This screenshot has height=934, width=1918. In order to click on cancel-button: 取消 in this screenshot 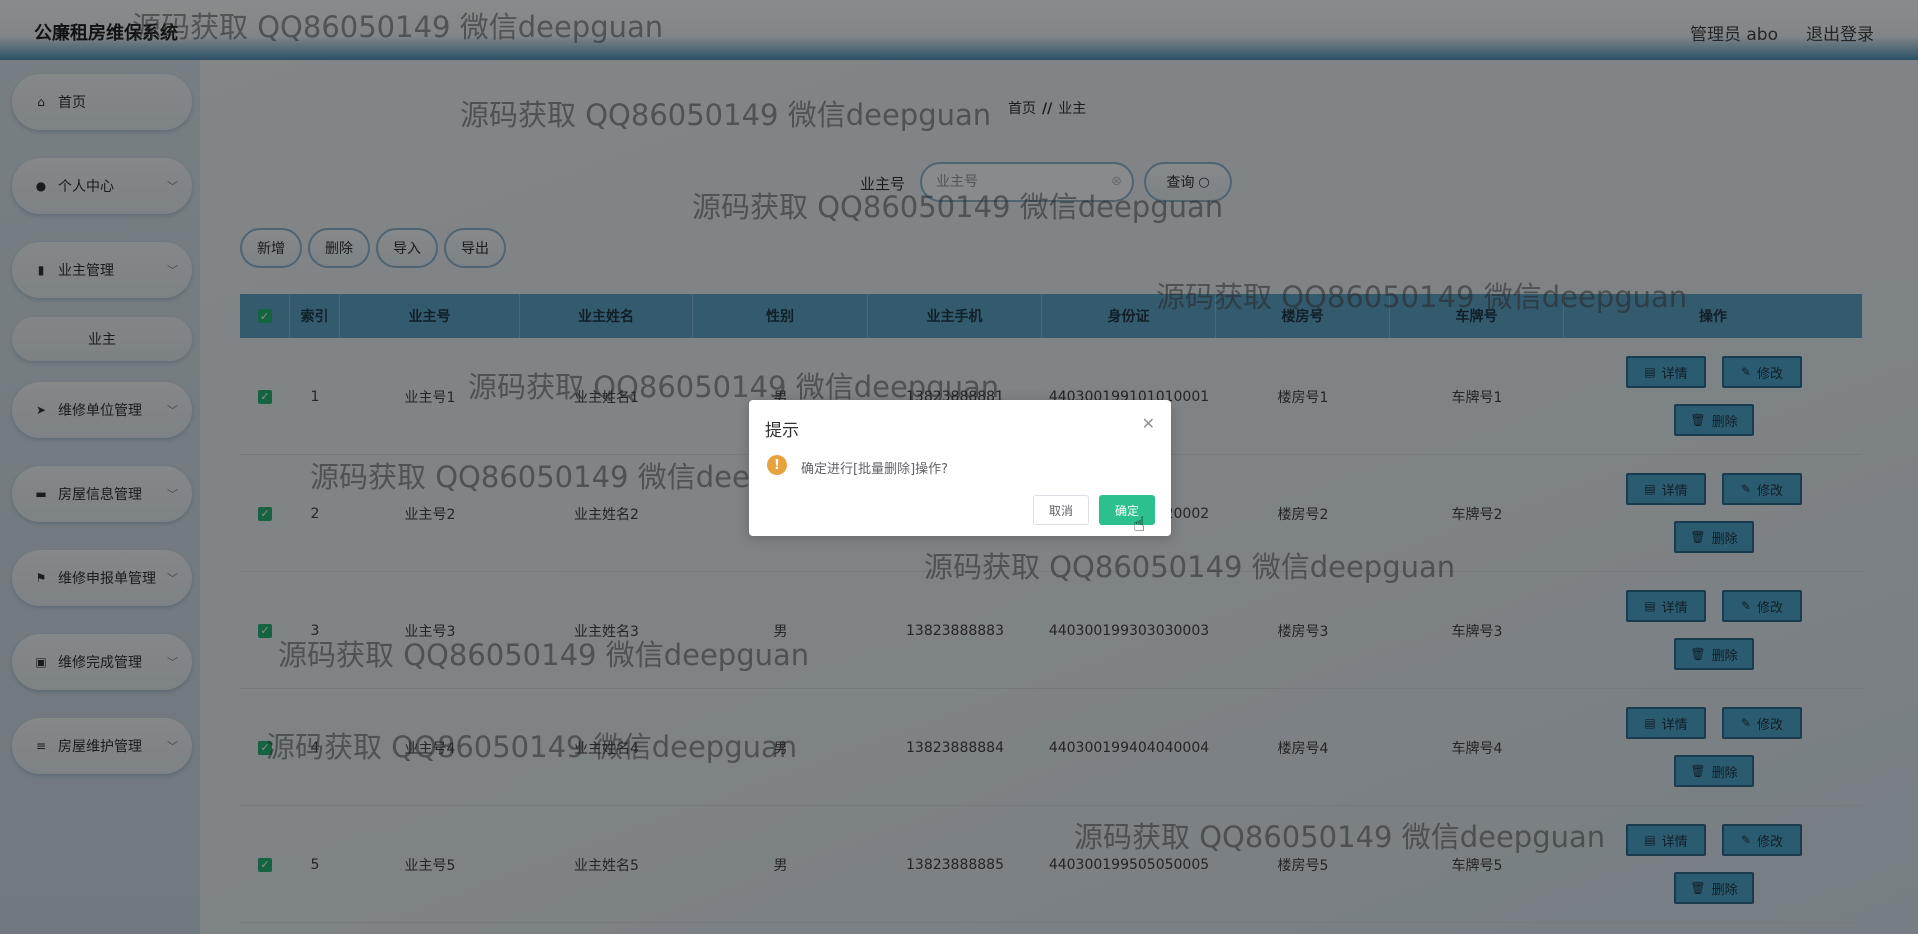, I will do `click(1061, 510)`.